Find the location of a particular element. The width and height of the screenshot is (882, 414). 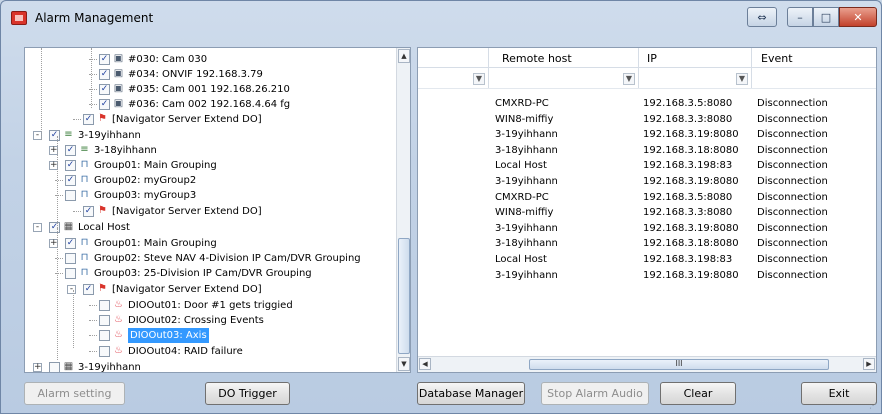

scroll-thumb is located at coordinates (404, 296).